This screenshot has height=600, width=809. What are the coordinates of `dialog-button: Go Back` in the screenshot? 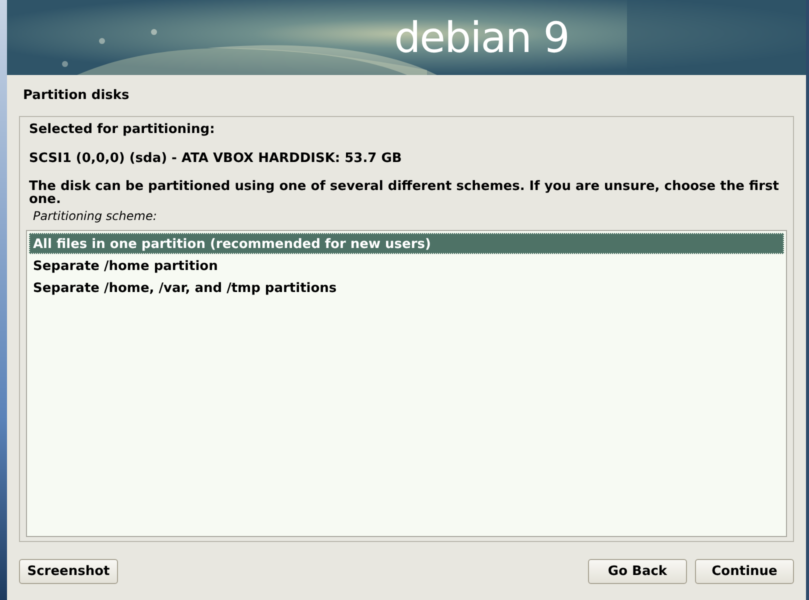 It's located at (637, 571).